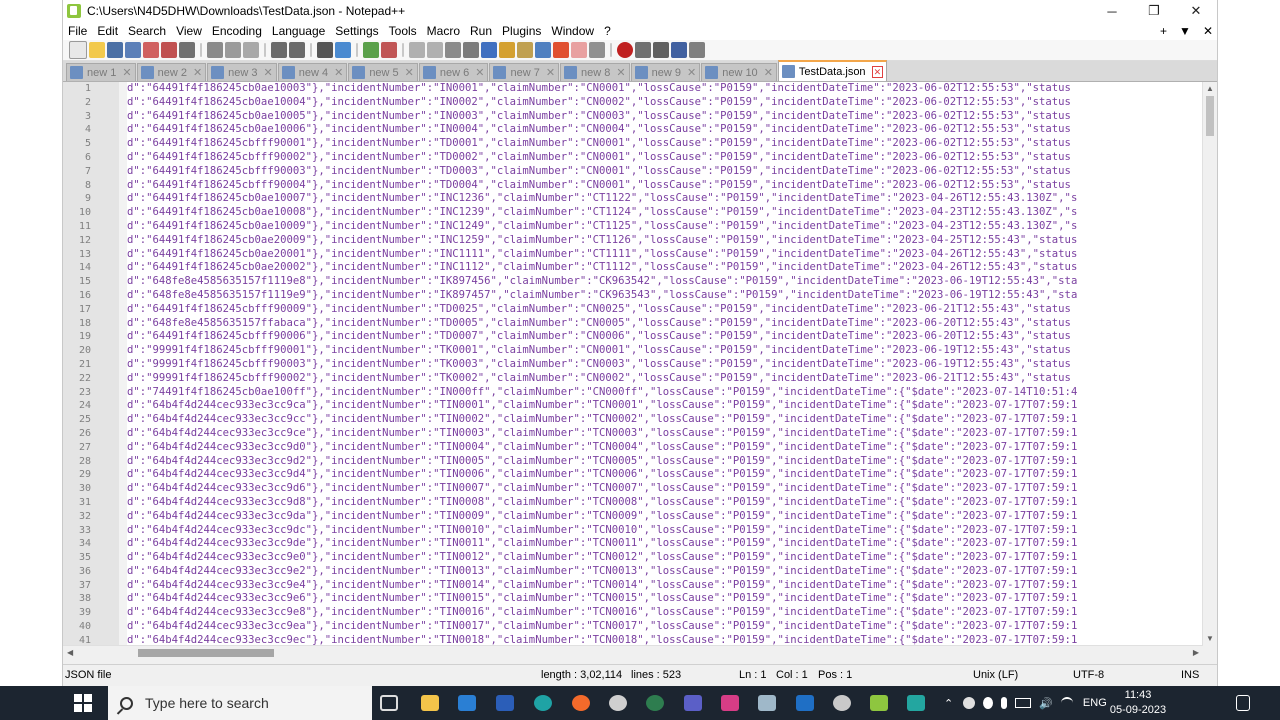  Describe the element at coordinates (1112, 11) in the screenshot. I see `minimize-button: ─` at that location.